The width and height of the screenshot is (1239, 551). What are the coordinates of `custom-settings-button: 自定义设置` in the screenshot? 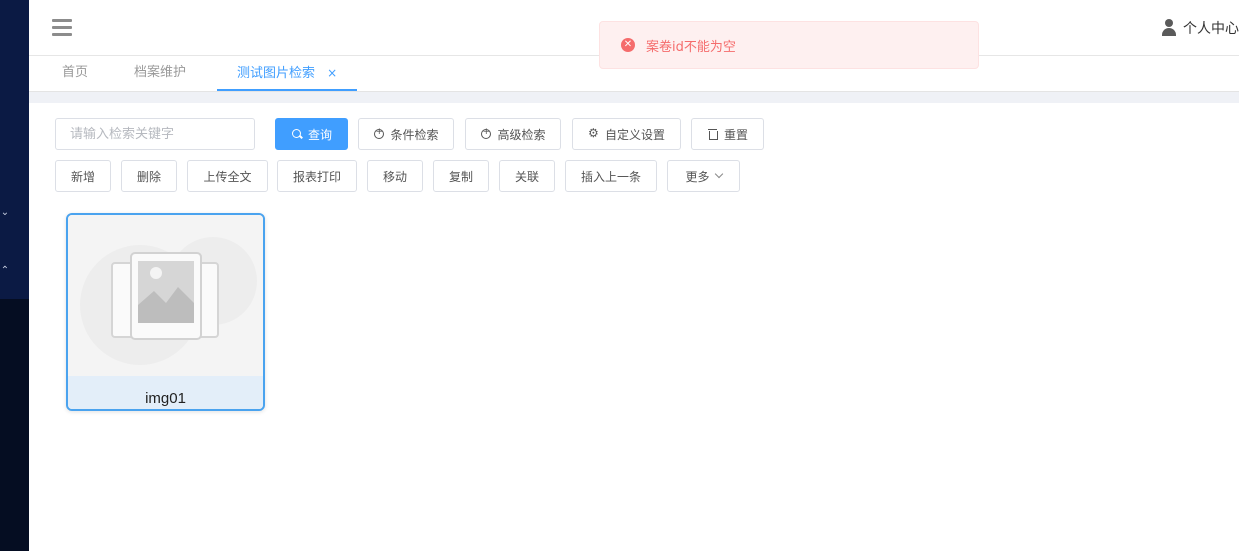 It's located at (626, 134).